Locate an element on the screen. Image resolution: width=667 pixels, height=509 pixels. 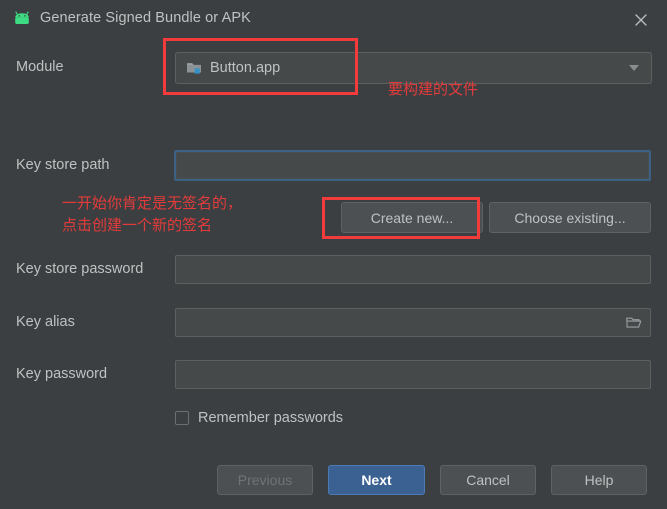
cancel-button: Cancel is located at coordinates (488, 480).